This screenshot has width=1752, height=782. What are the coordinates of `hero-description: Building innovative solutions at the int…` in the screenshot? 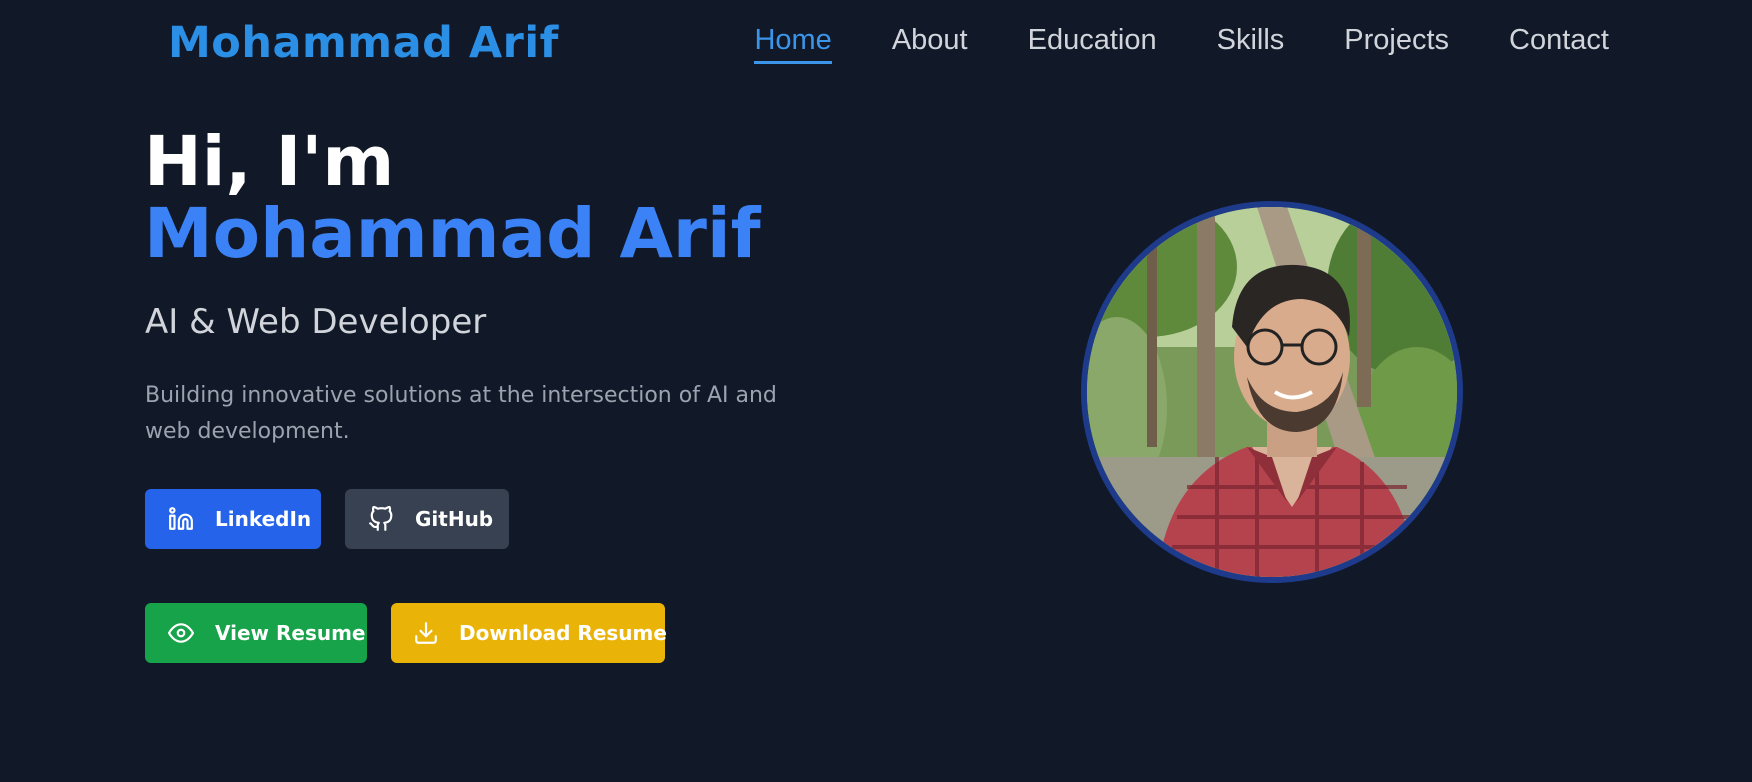 It's located at (461, 413).